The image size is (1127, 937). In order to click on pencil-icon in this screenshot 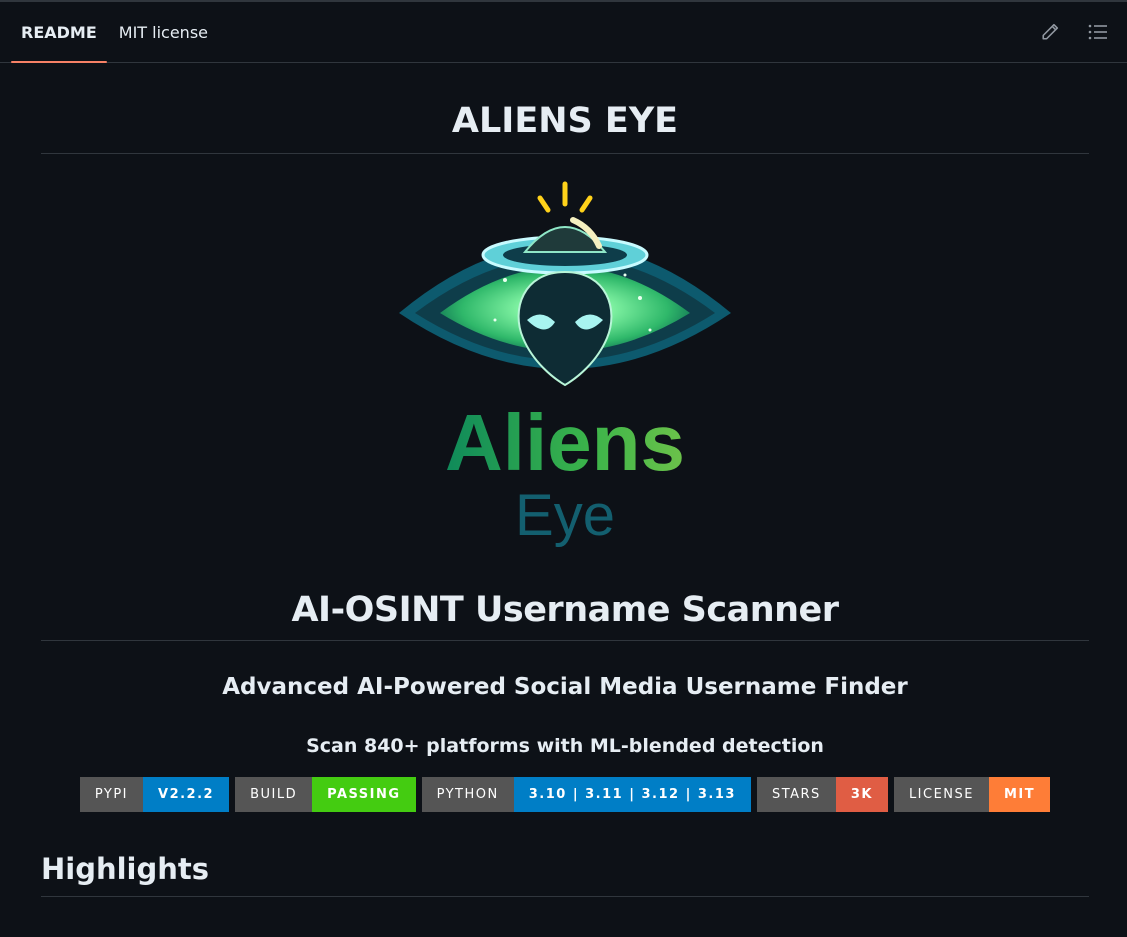, I will do `click(1050, 32)`.